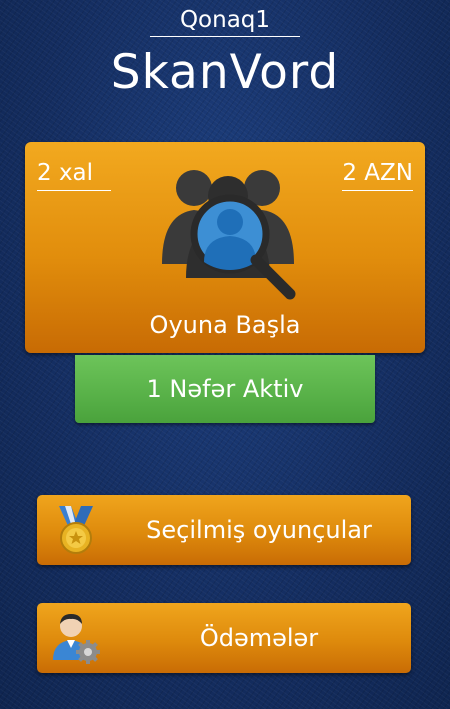 The width and height of the screenshot is (450, 709). What do you see at coordinates (76, 639) in the screenshot?
I see `user-settings-icon` at bounding box center [76, 639].